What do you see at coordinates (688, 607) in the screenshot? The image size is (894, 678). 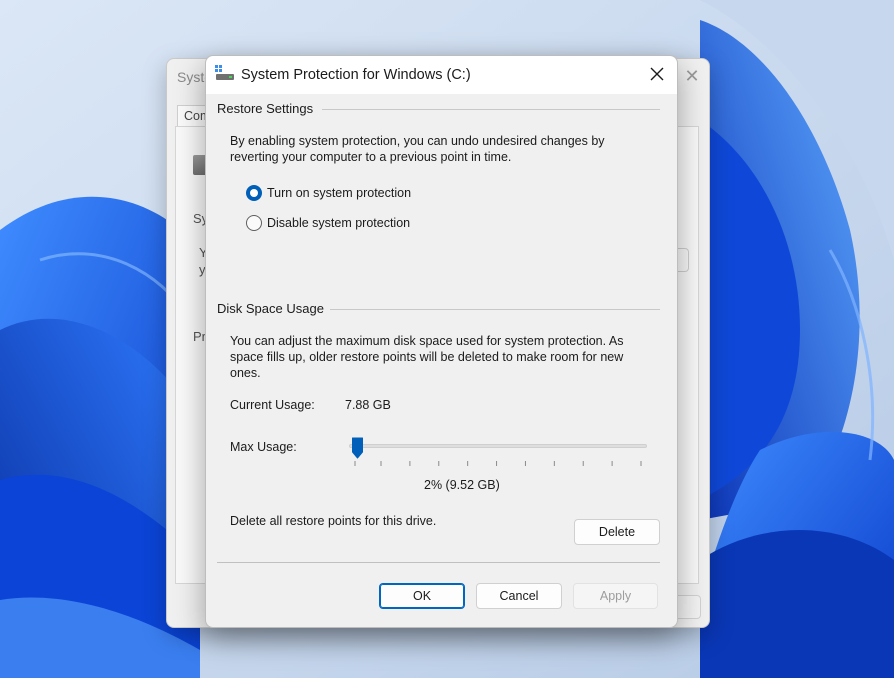 I see `background-button` at bounding box center [688, 607].